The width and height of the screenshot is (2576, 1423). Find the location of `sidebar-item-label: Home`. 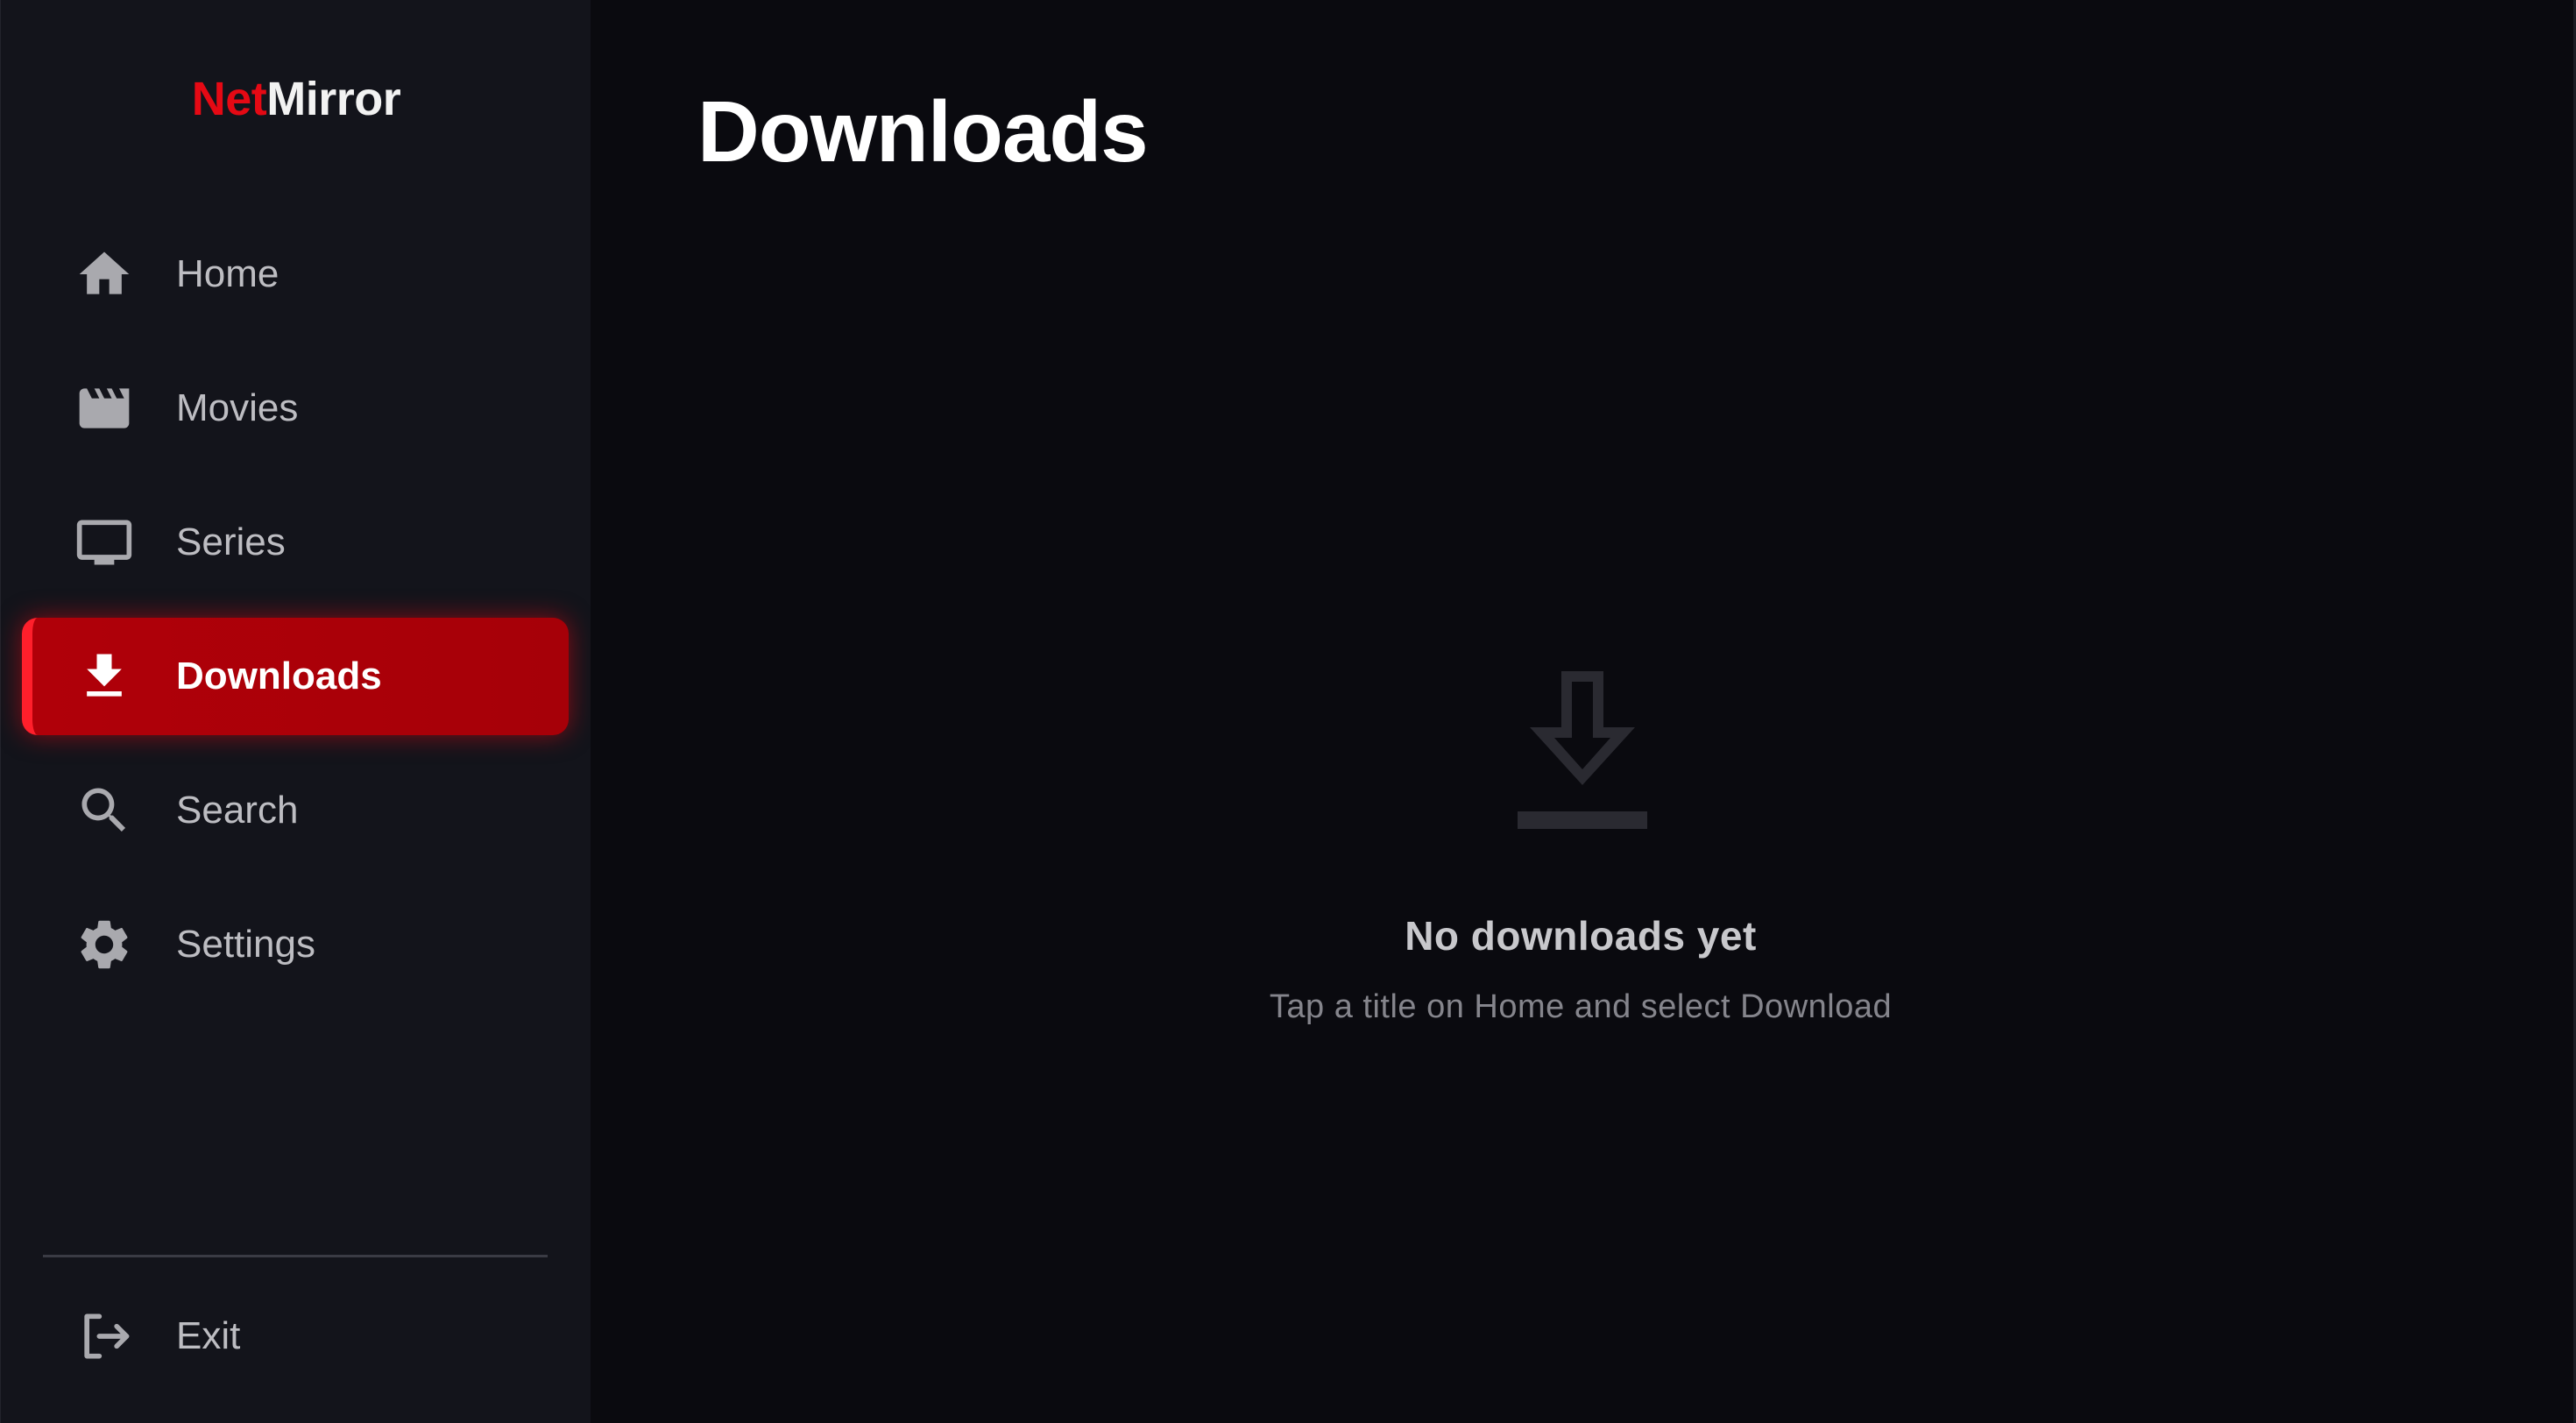

sidebar-item-label: Home is located at coordinates (228, 273).